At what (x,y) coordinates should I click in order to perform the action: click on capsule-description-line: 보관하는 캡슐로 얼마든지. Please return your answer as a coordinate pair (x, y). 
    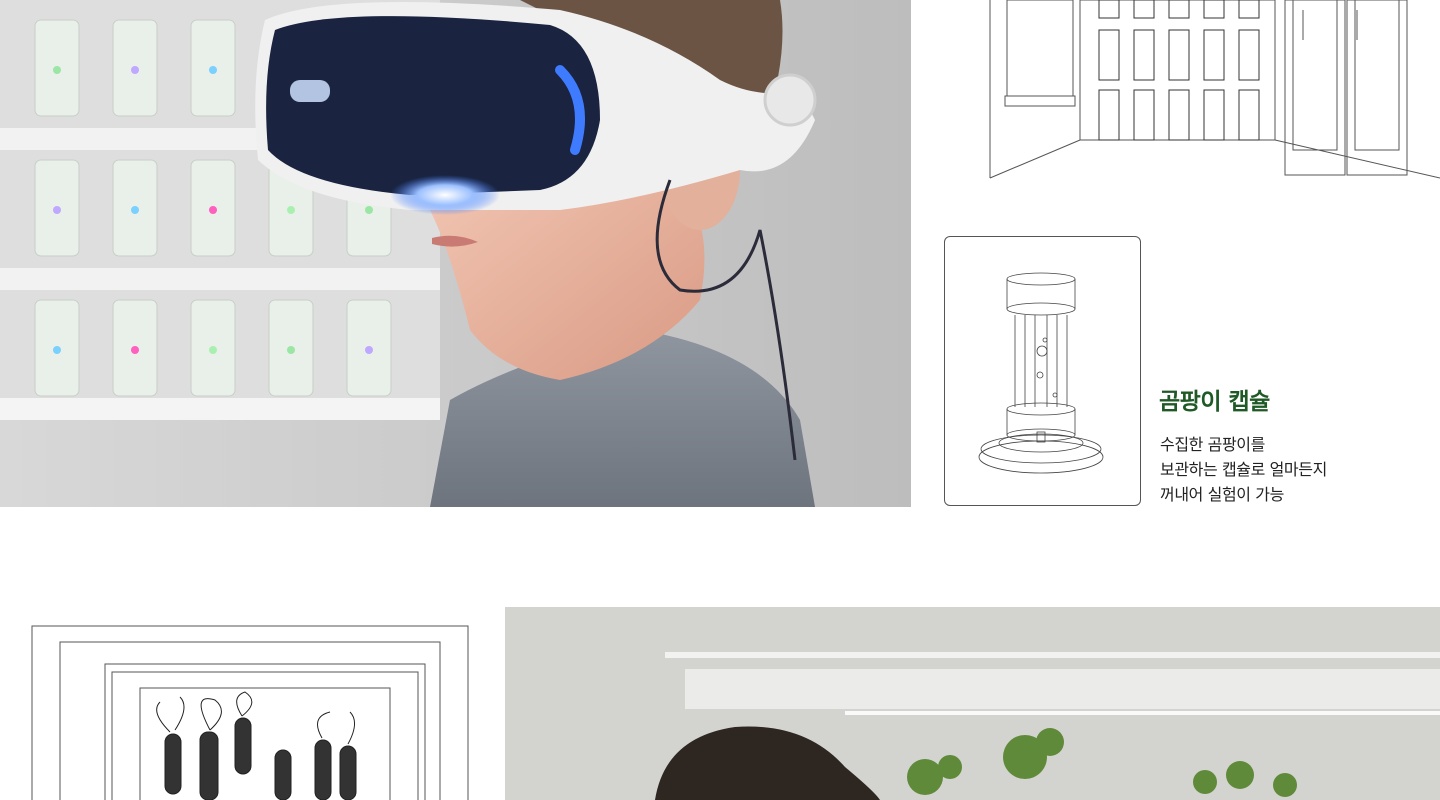
    Looking at the image, I should click on (1243, 469).